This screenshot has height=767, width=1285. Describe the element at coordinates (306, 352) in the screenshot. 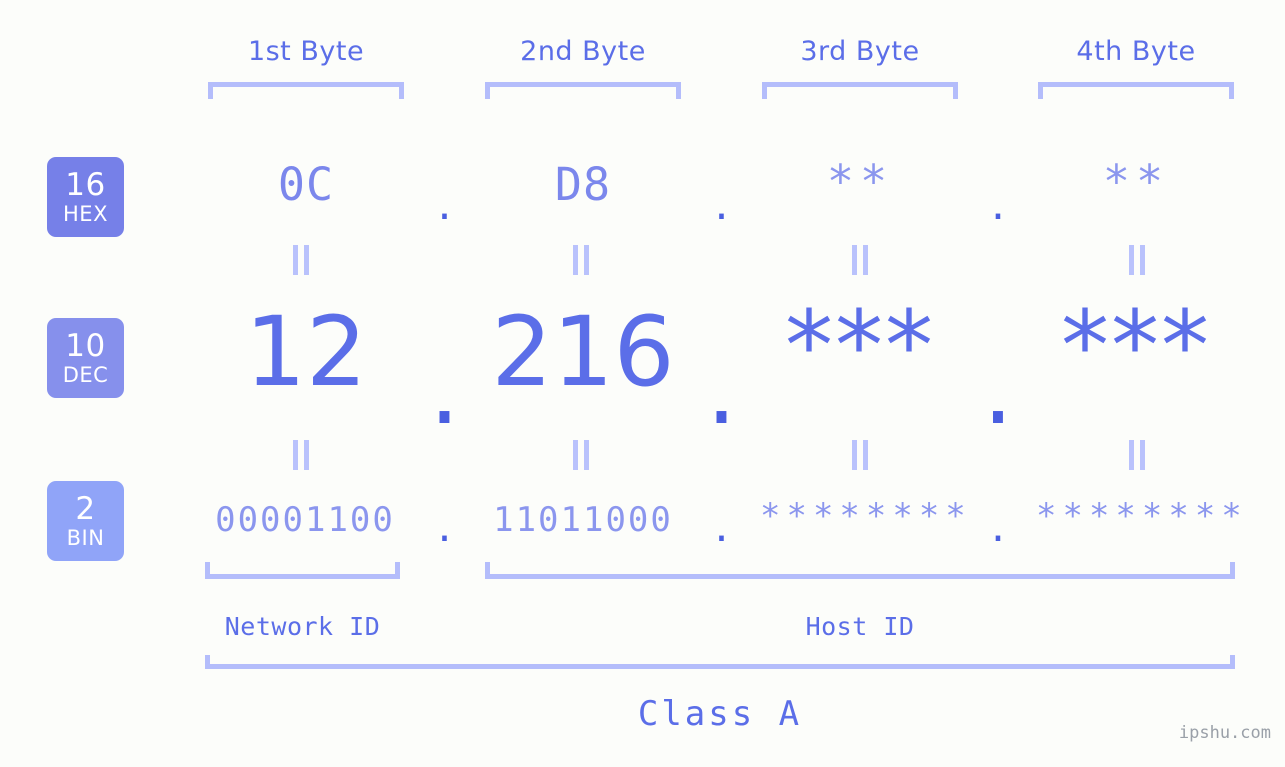

I see `dec-byte-1-value: 12` at that location.